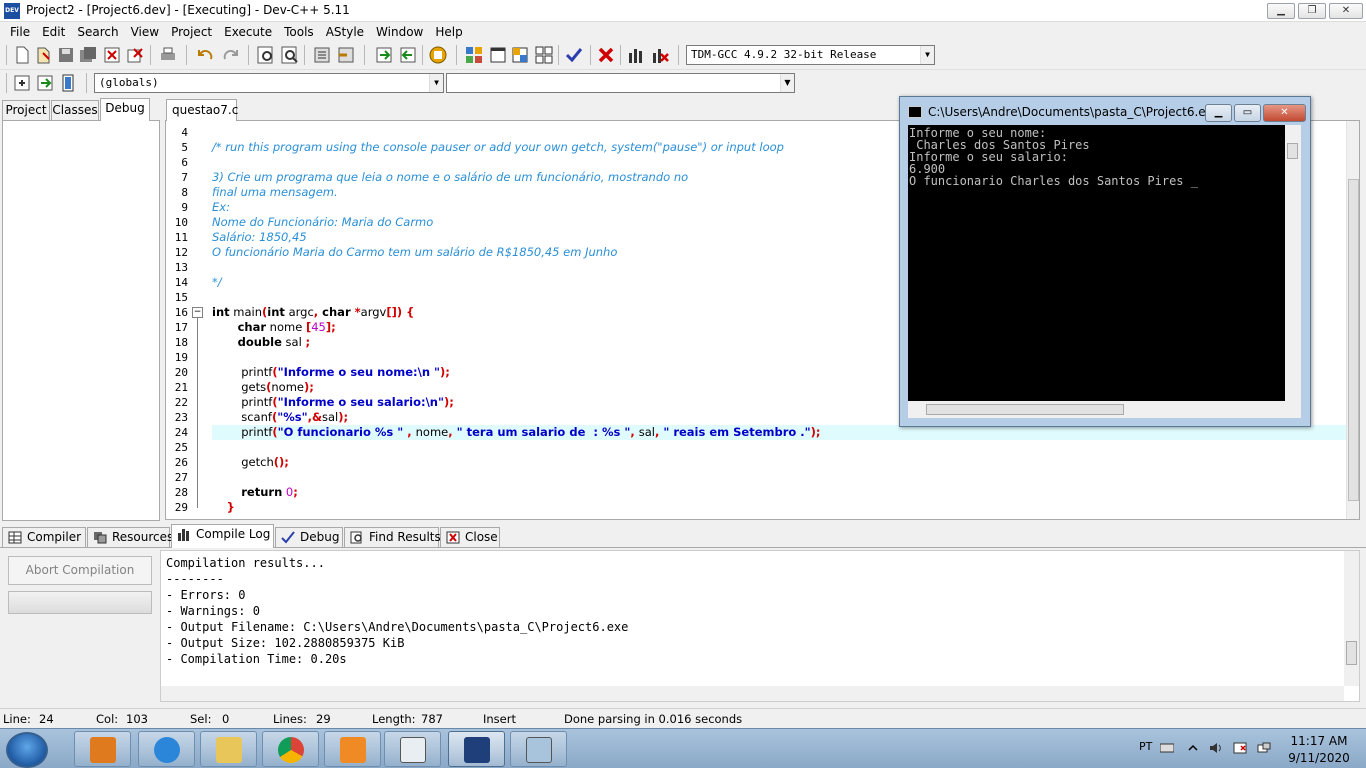  Describe the element at coordinates (1351, 653) in the screenshot. I see `log-scroll-thumb` at that location.